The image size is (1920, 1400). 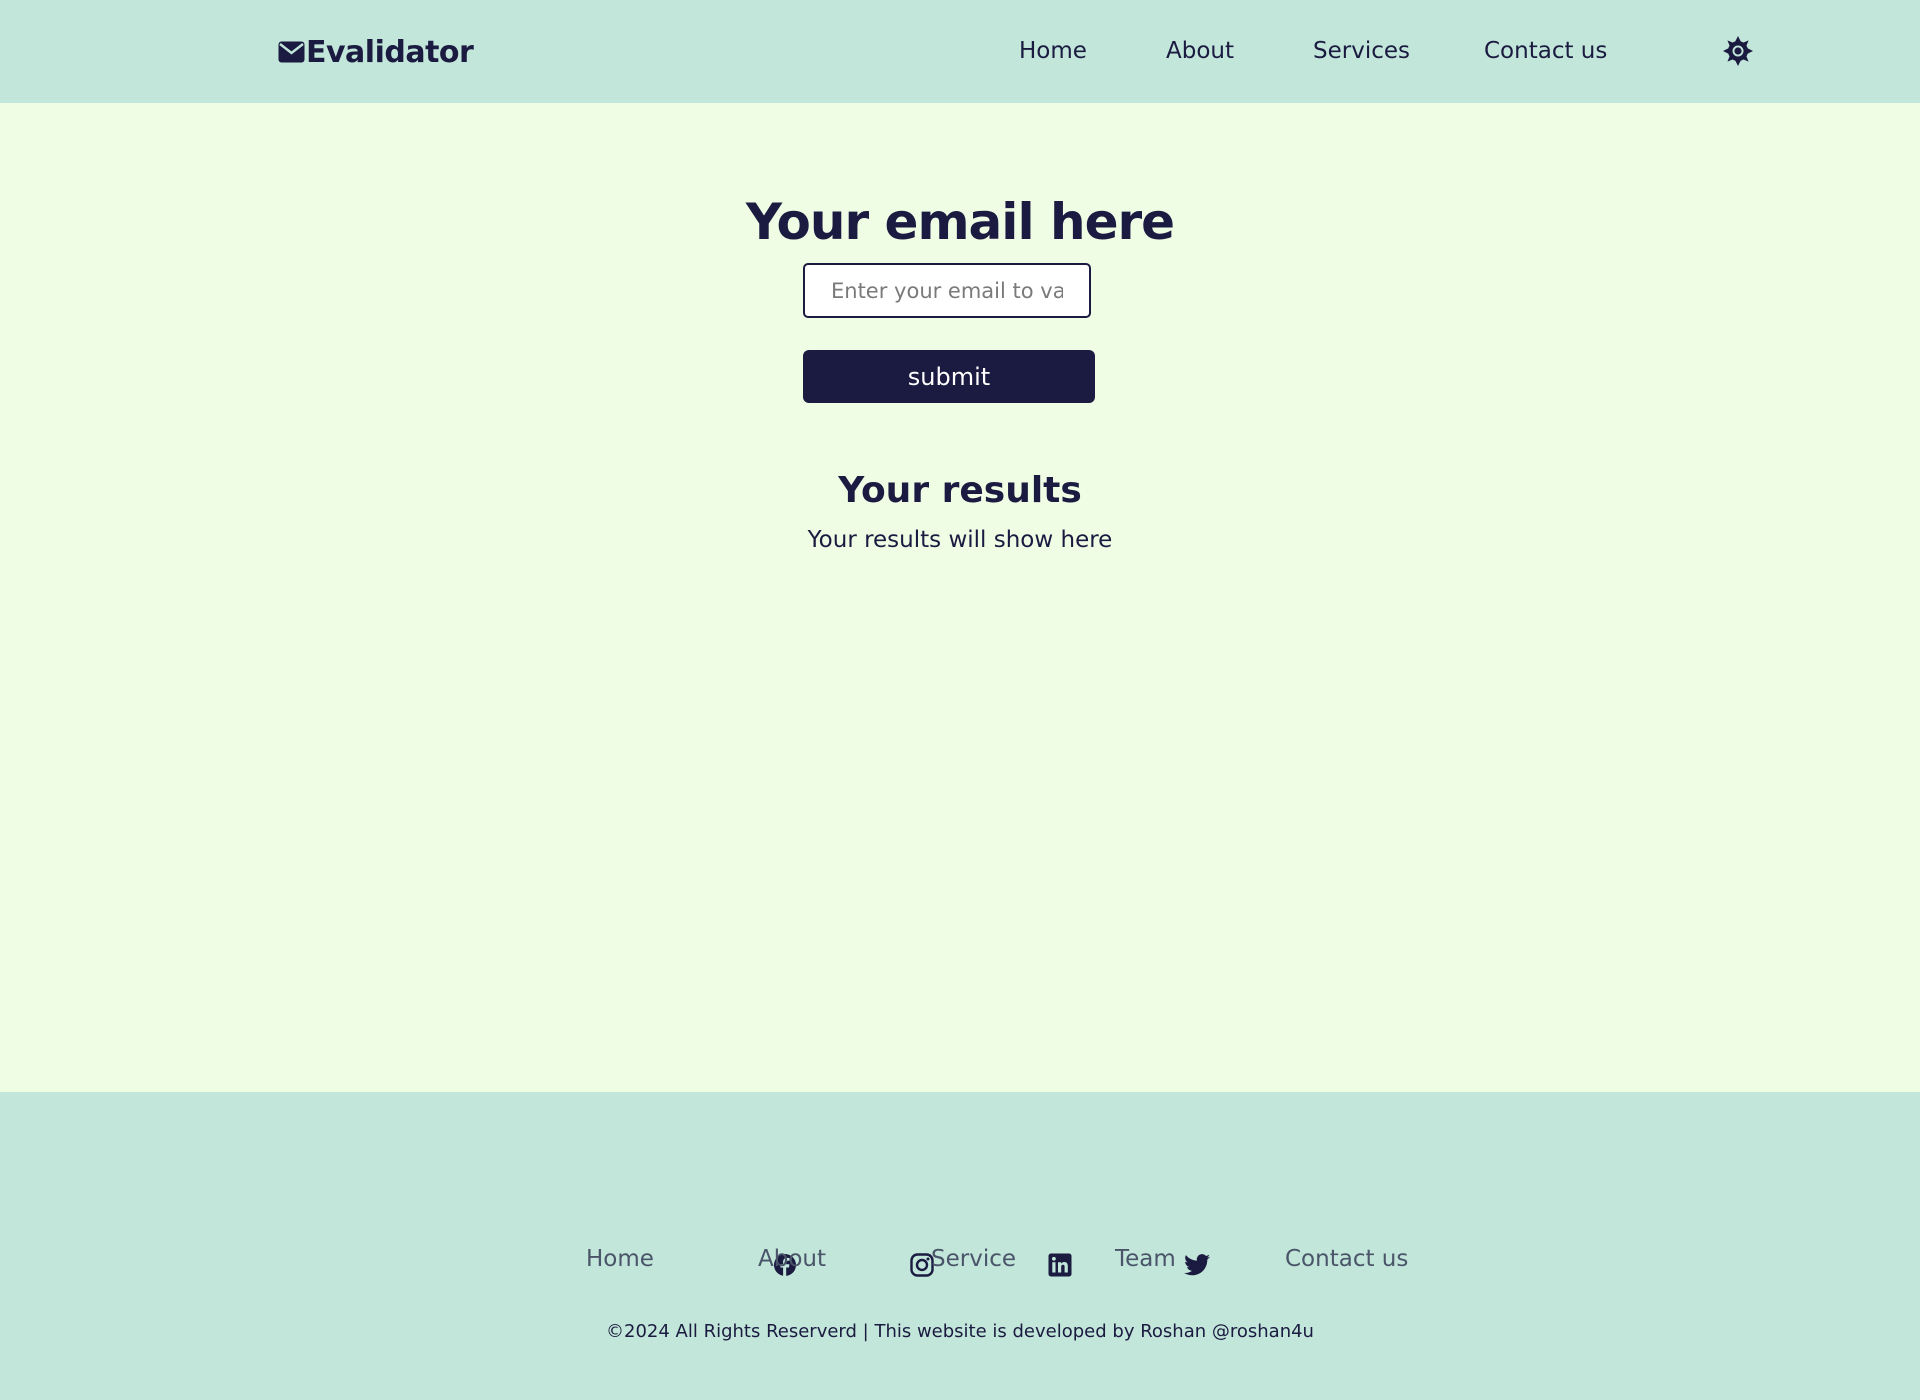 I want to click on results-text: Your results will show here, so click(x=960, y=540).